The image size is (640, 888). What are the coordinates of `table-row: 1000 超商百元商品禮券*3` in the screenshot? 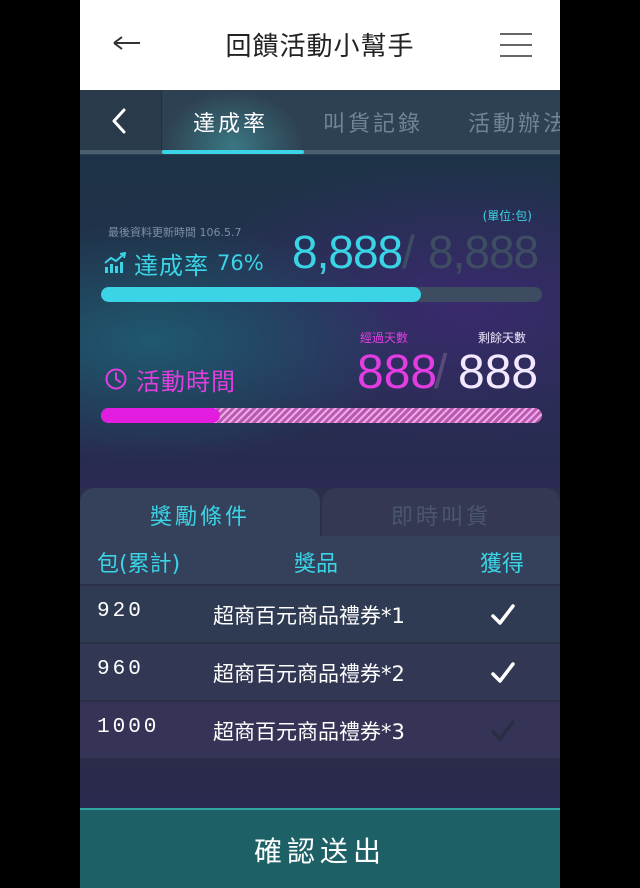 It's located at (320, 729).